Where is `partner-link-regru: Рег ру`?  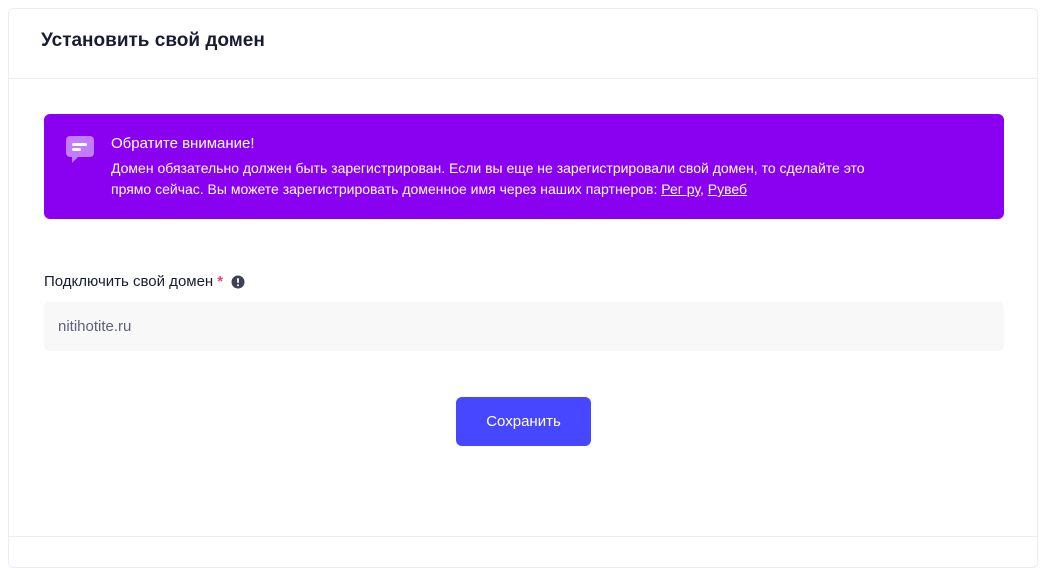 partner-link-regru: Рег ру is located at coordinates (680, 189).